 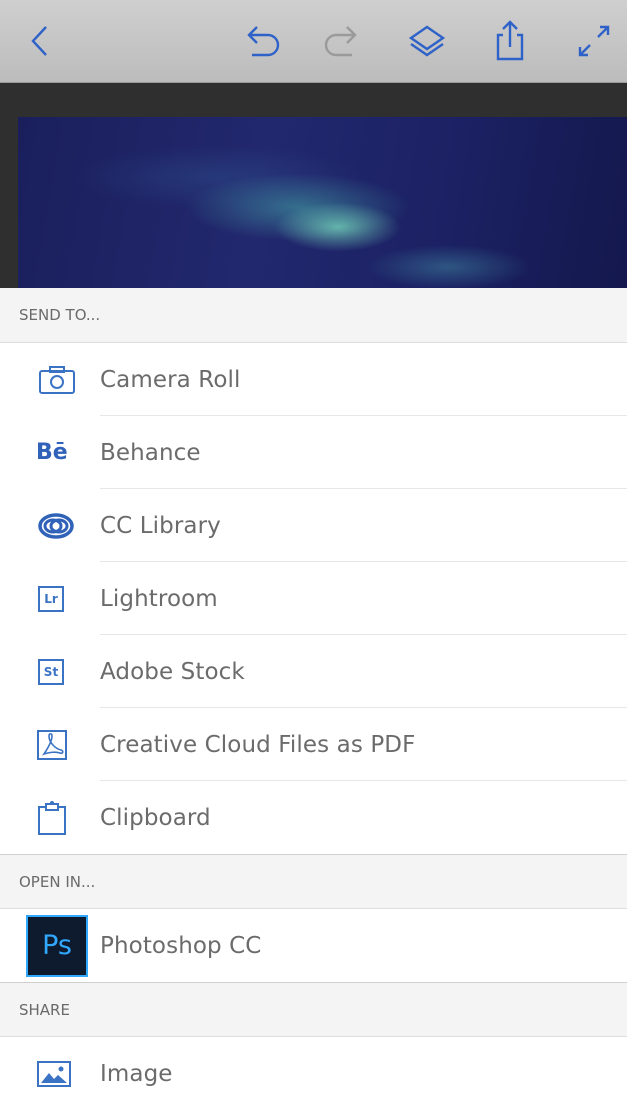 I want to click on behance-icon-text: Bē, so click(x=52, y=452).